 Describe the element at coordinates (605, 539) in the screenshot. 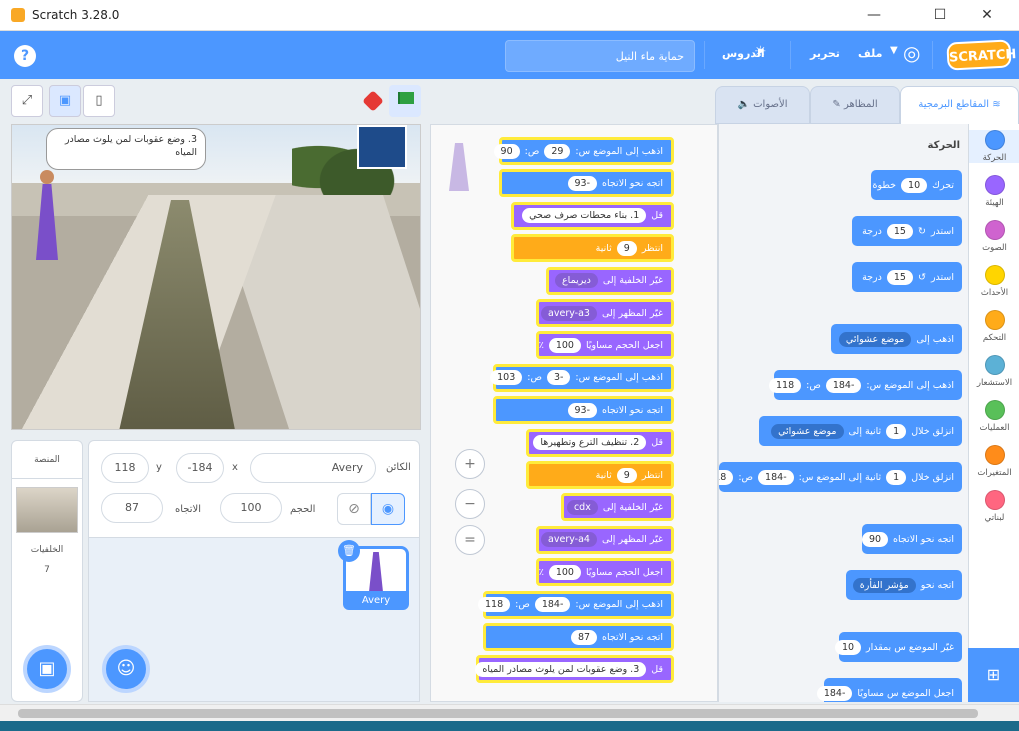

I see `script-block: غيّر المظهر إلى avery-a4` at that location.